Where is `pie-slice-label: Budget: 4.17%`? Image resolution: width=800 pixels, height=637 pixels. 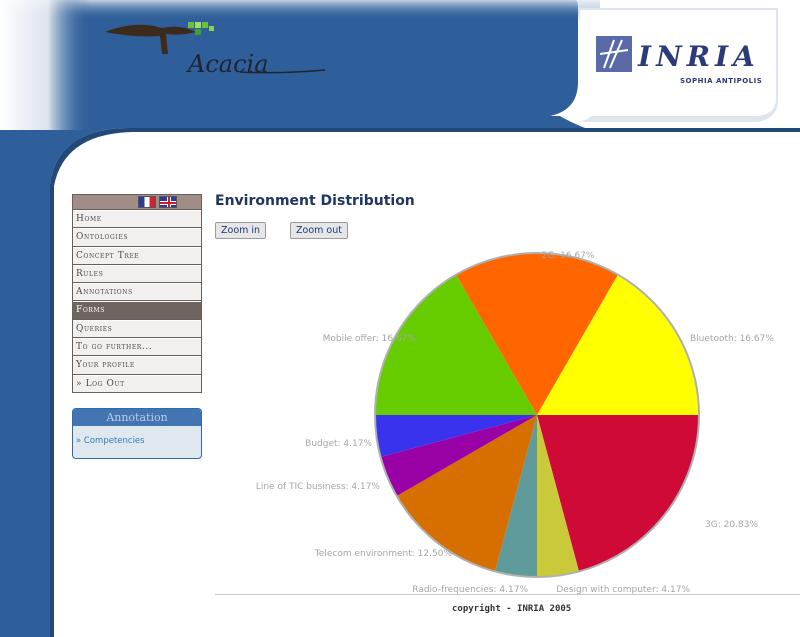
pie-slice-label: Budget: 4.17% is located at coordinates (338, 444).